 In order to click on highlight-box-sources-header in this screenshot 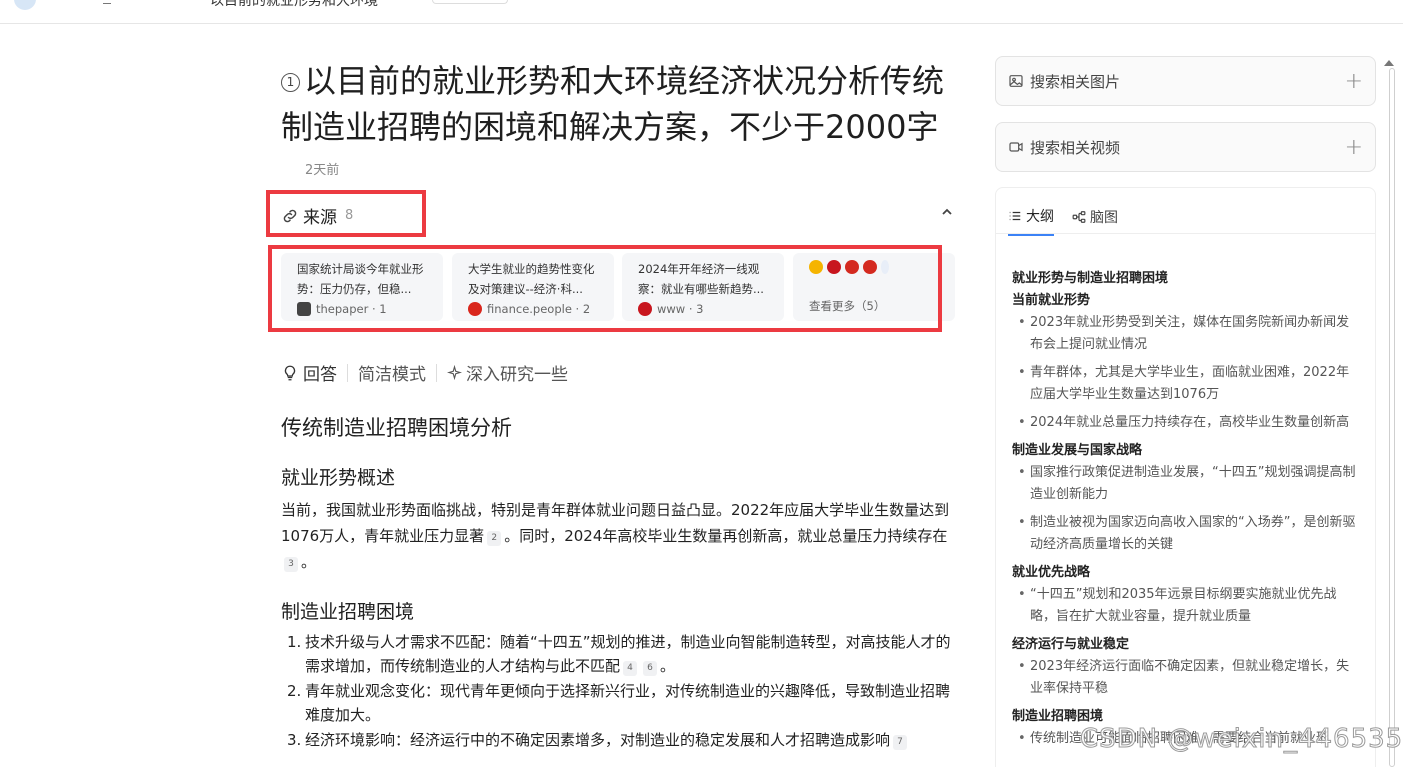, I will do `click(346, 213)`.